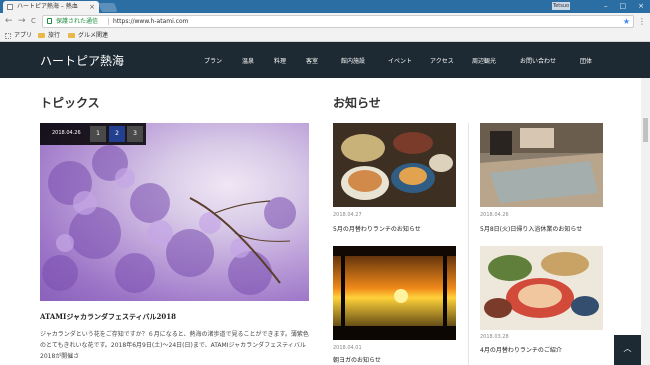 This screenshot has width=650, height=365. I want to click on page-top-button: ︿, so click(627, 350).